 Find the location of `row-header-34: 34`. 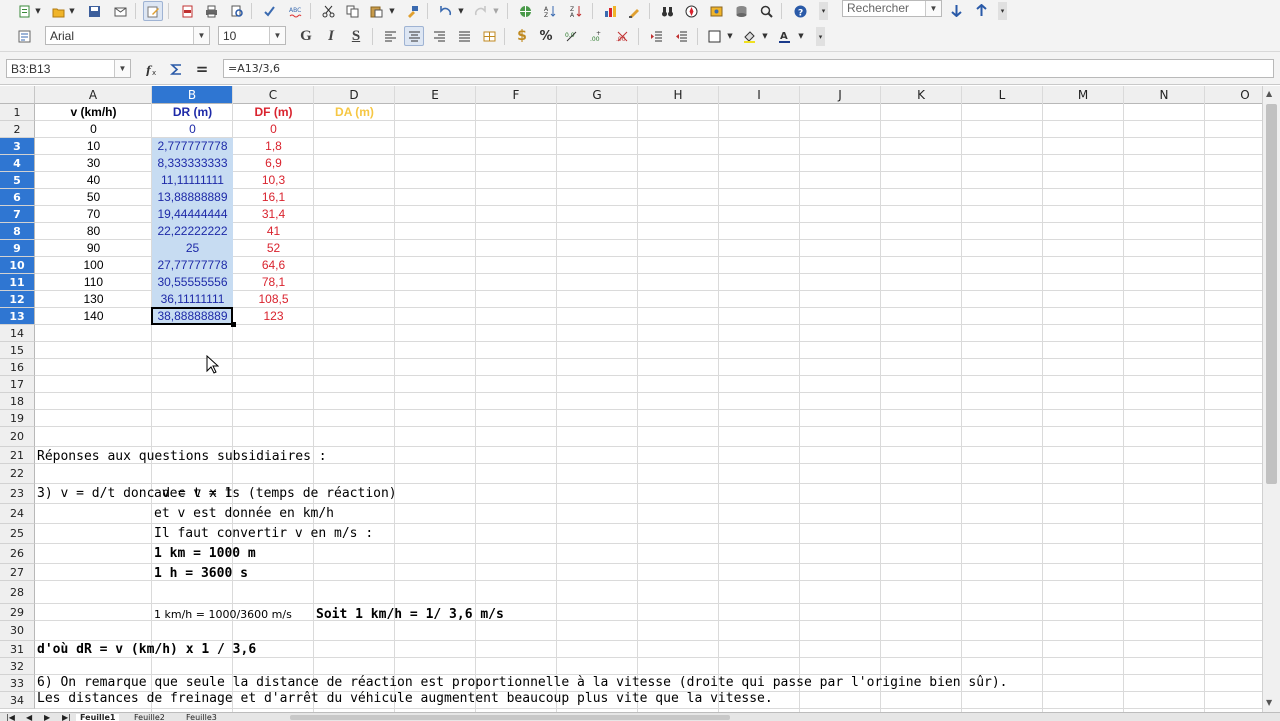

row-header-34: 34 is located at coordinates (17, 700).